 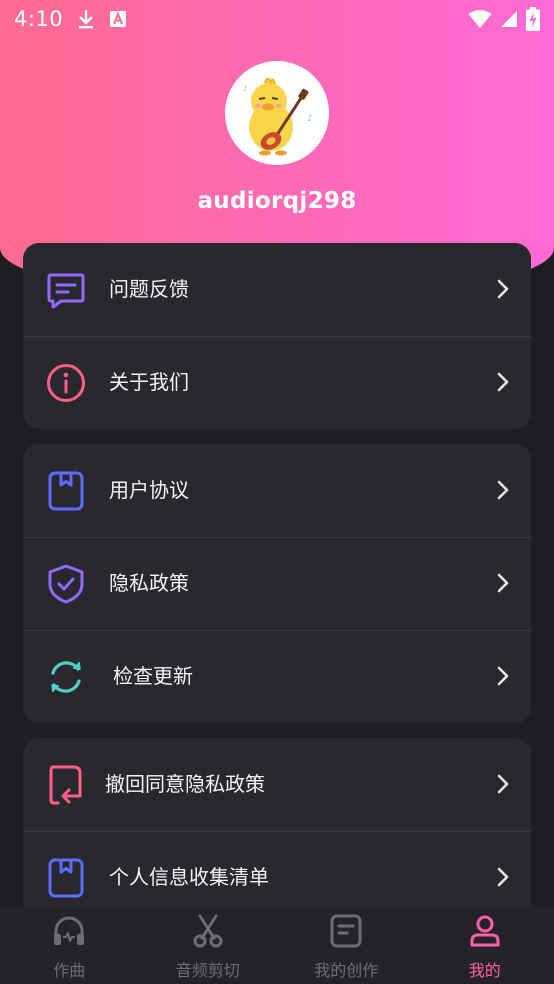 I want to click on menu-item-label: 问题反馈, so click(x=149, y=289).